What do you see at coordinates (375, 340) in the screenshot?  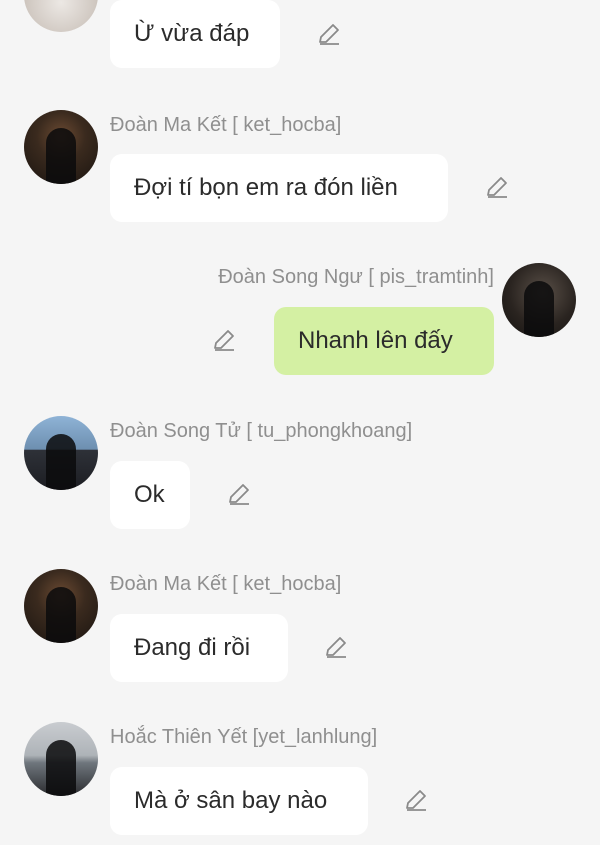 I see `message-text: Nhanh lên đấy` at bounding box center [375, 340].